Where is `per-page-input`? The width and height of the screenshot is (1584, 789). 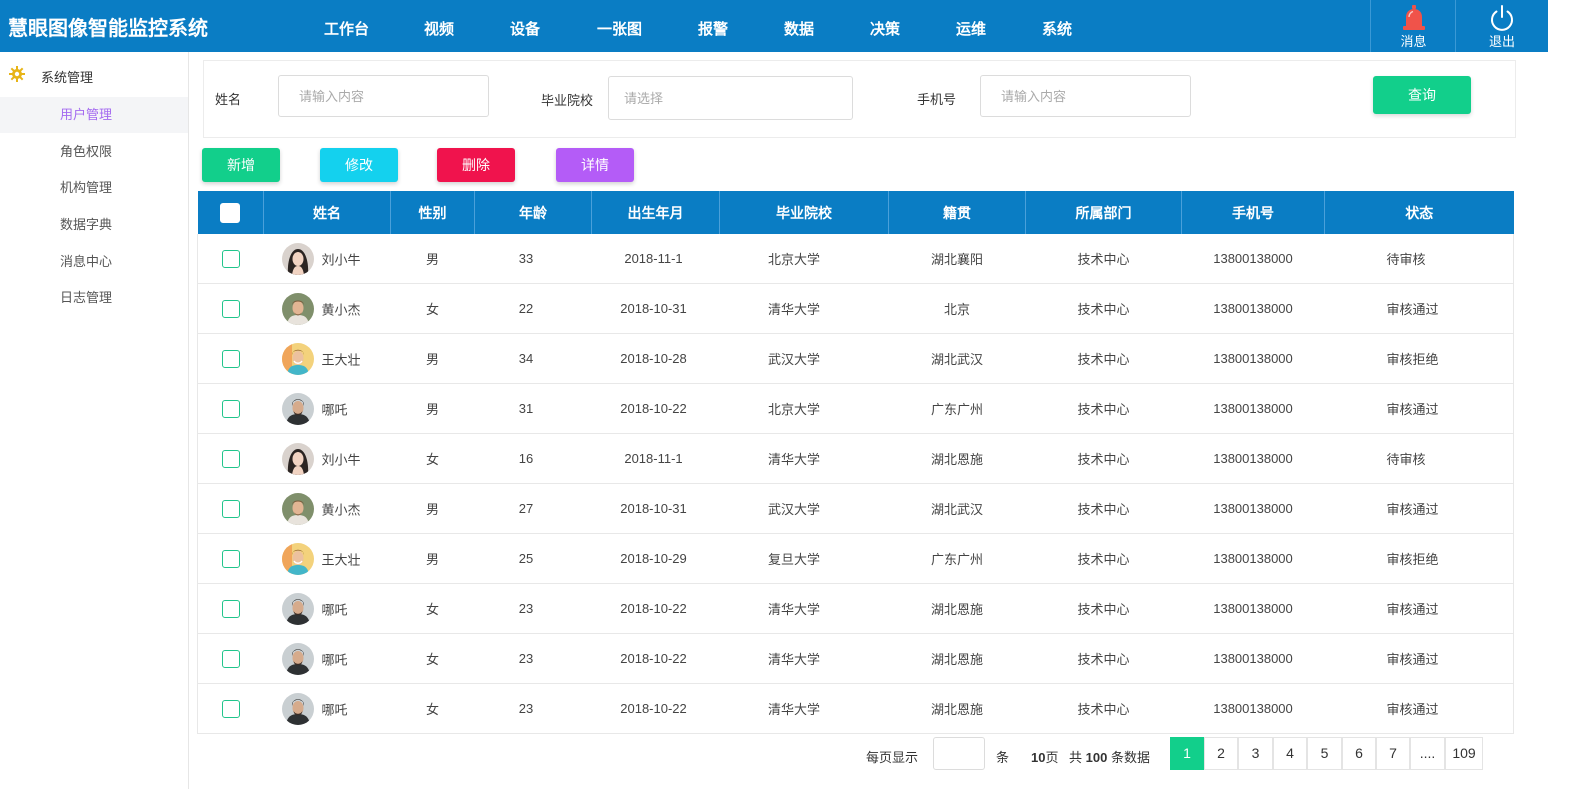 per-page-input is located at coordinates (959, 753).